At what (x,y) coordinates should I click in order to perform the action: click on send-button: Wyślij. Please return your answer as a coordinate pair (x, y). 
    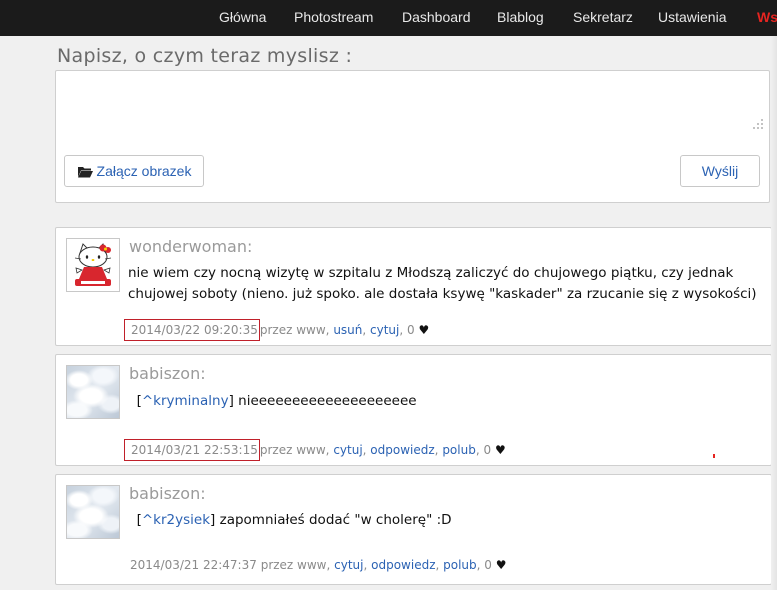
    Looking at the image, I should click on (720, 171).